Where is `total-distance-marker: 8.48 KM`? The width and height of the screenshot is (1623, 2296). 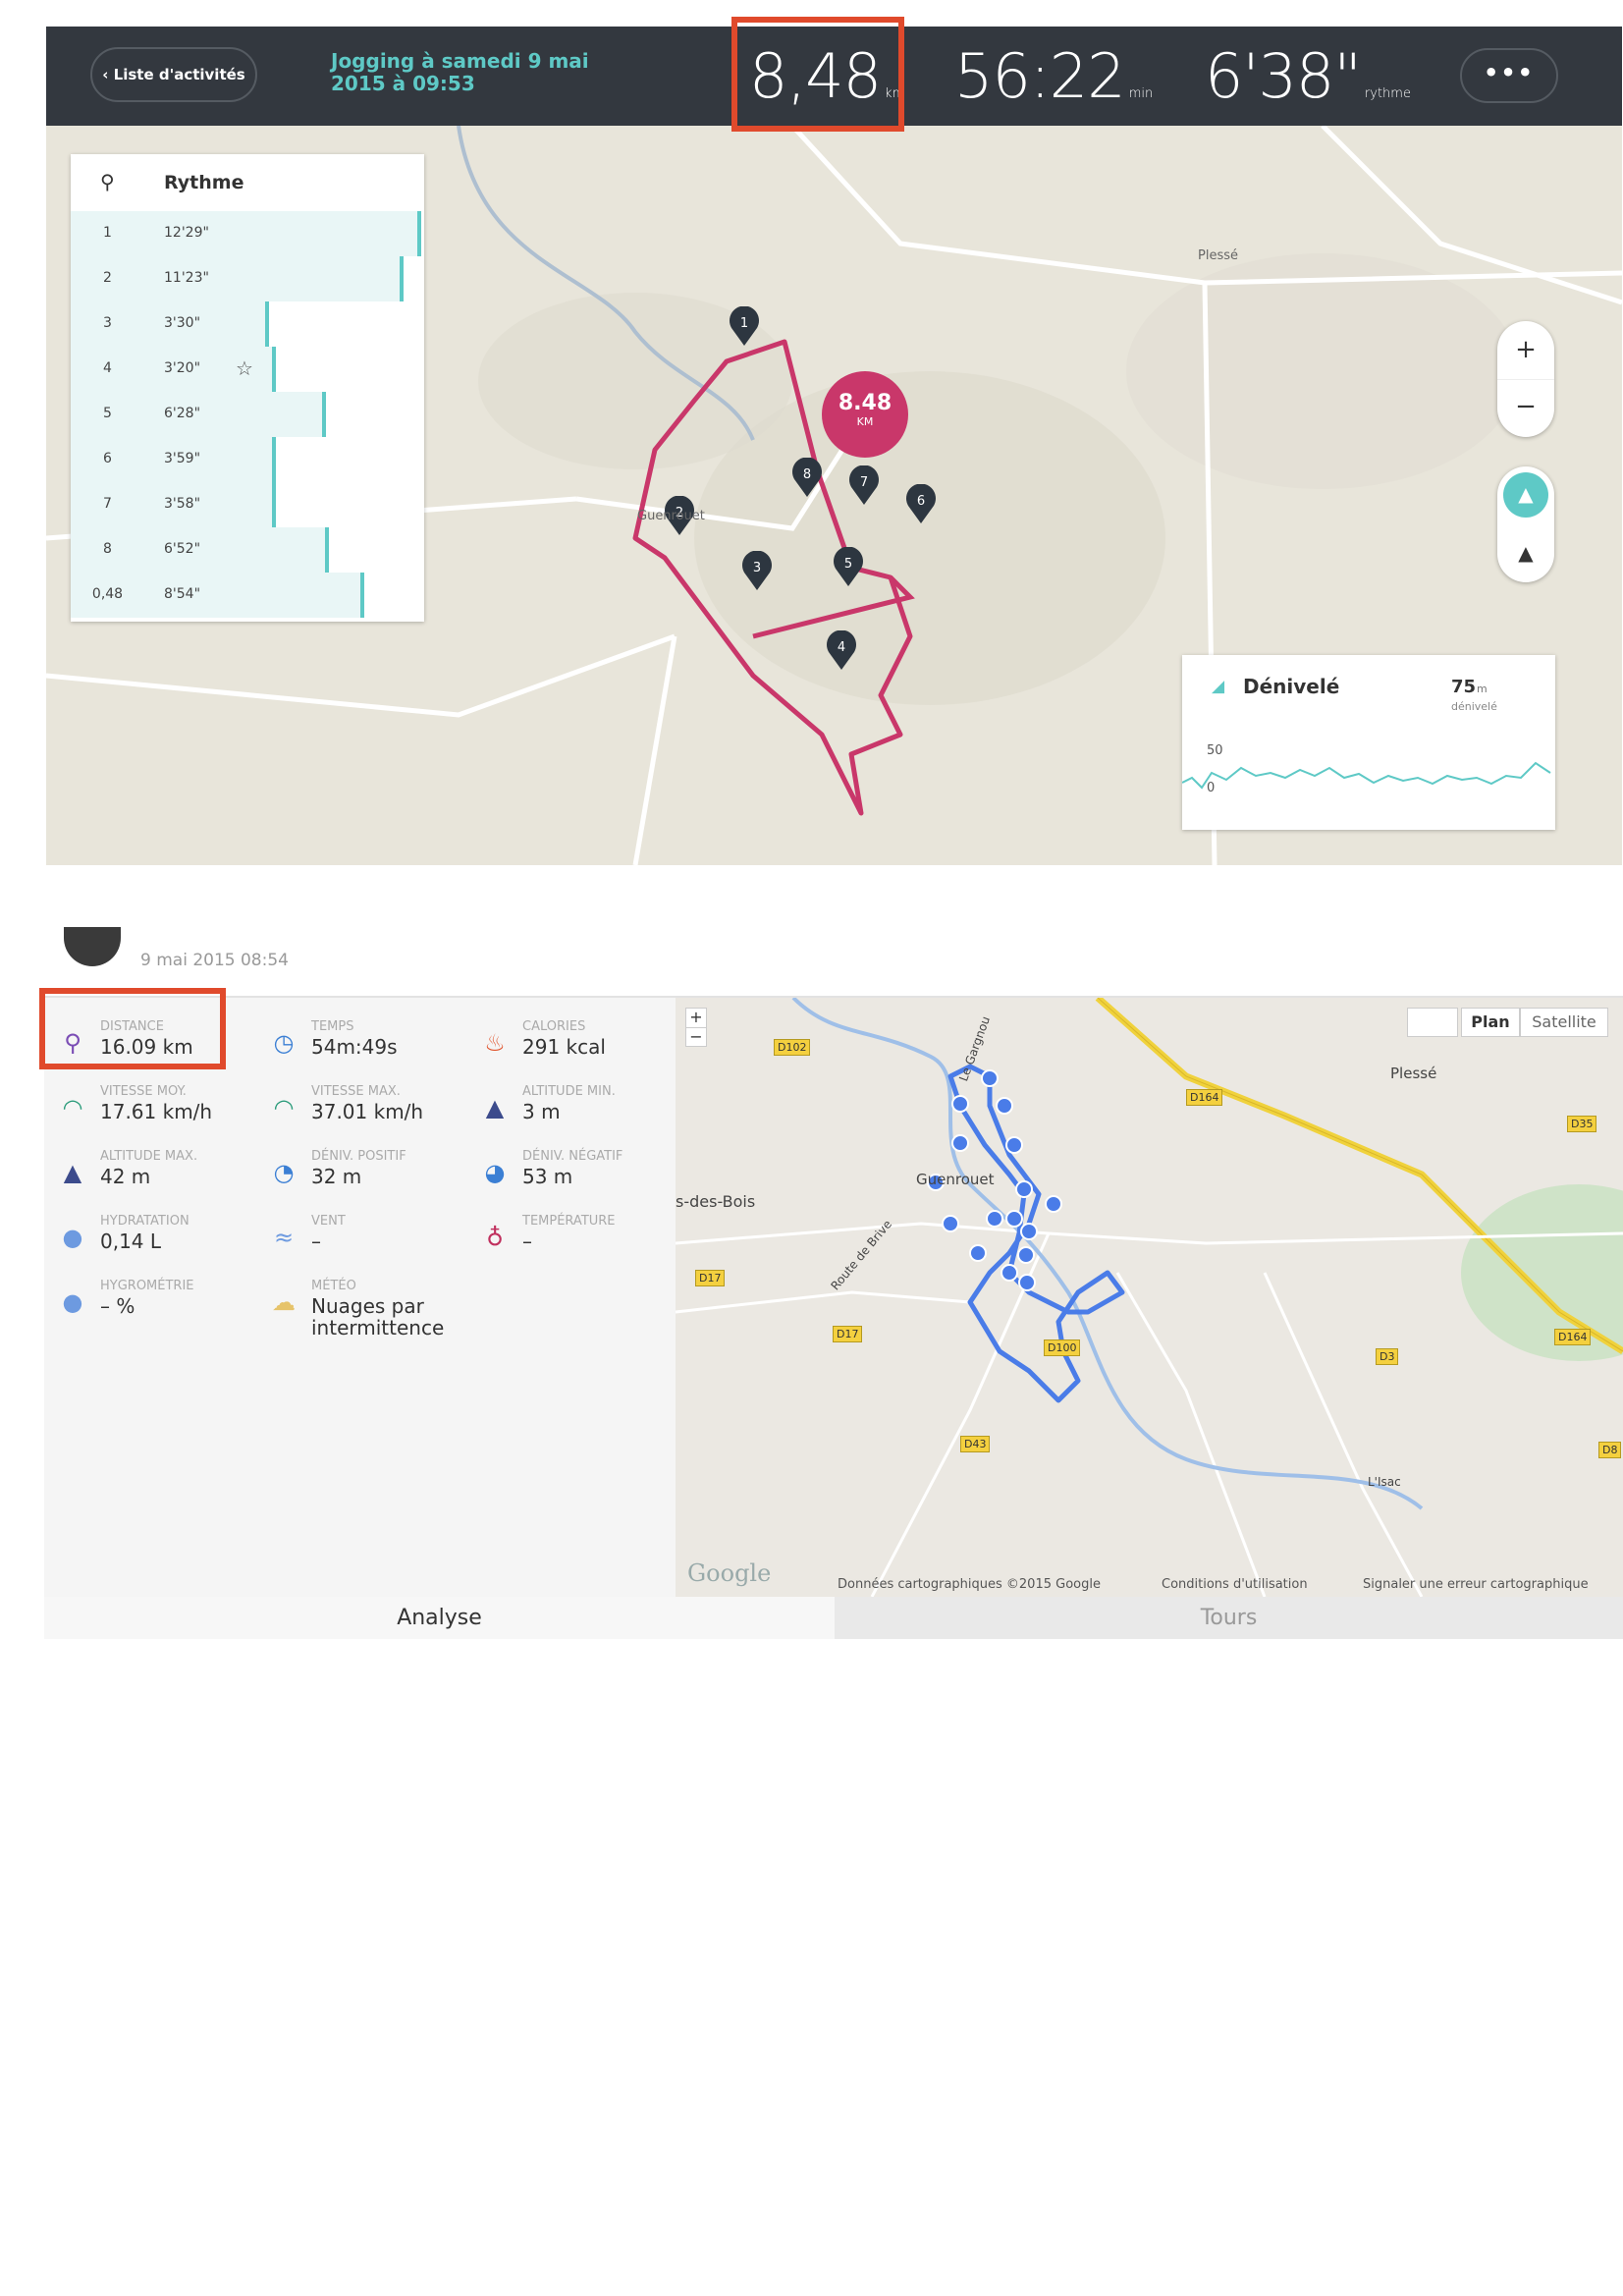
total-distance-marker: 8.48 KM is located at coordinates (865, 414).